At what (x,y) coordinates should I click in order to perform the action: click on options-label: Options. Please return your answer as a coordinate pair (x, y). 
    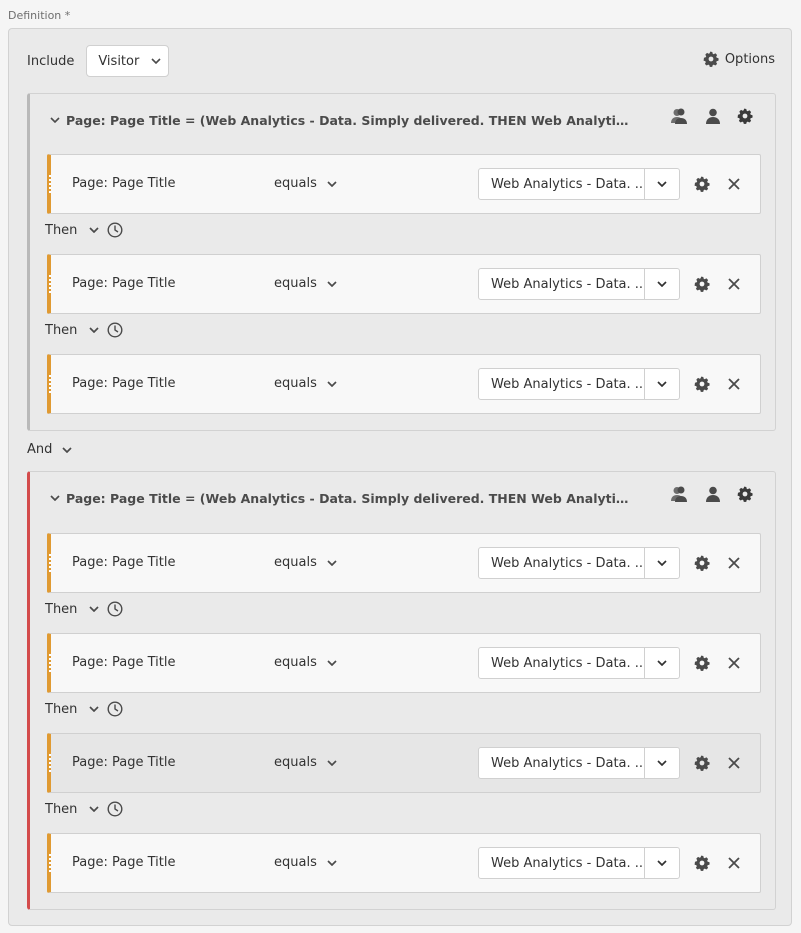
    Looking at the image, I should click on (749, 59).